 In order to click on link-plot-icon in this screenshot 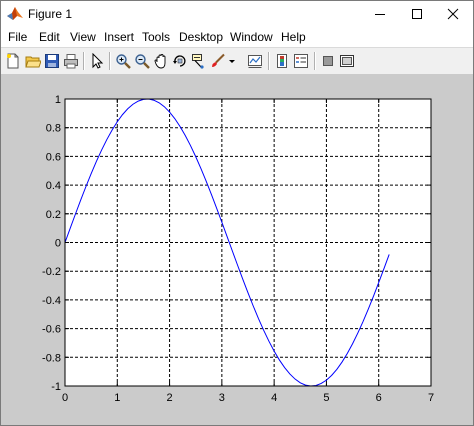, I will do `click(255, 61)`.